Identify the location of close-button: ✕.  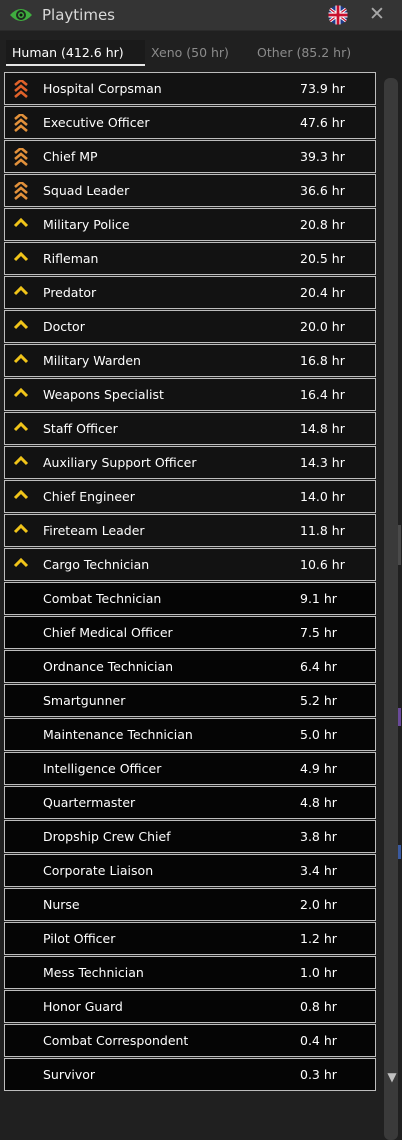
(377, 14).